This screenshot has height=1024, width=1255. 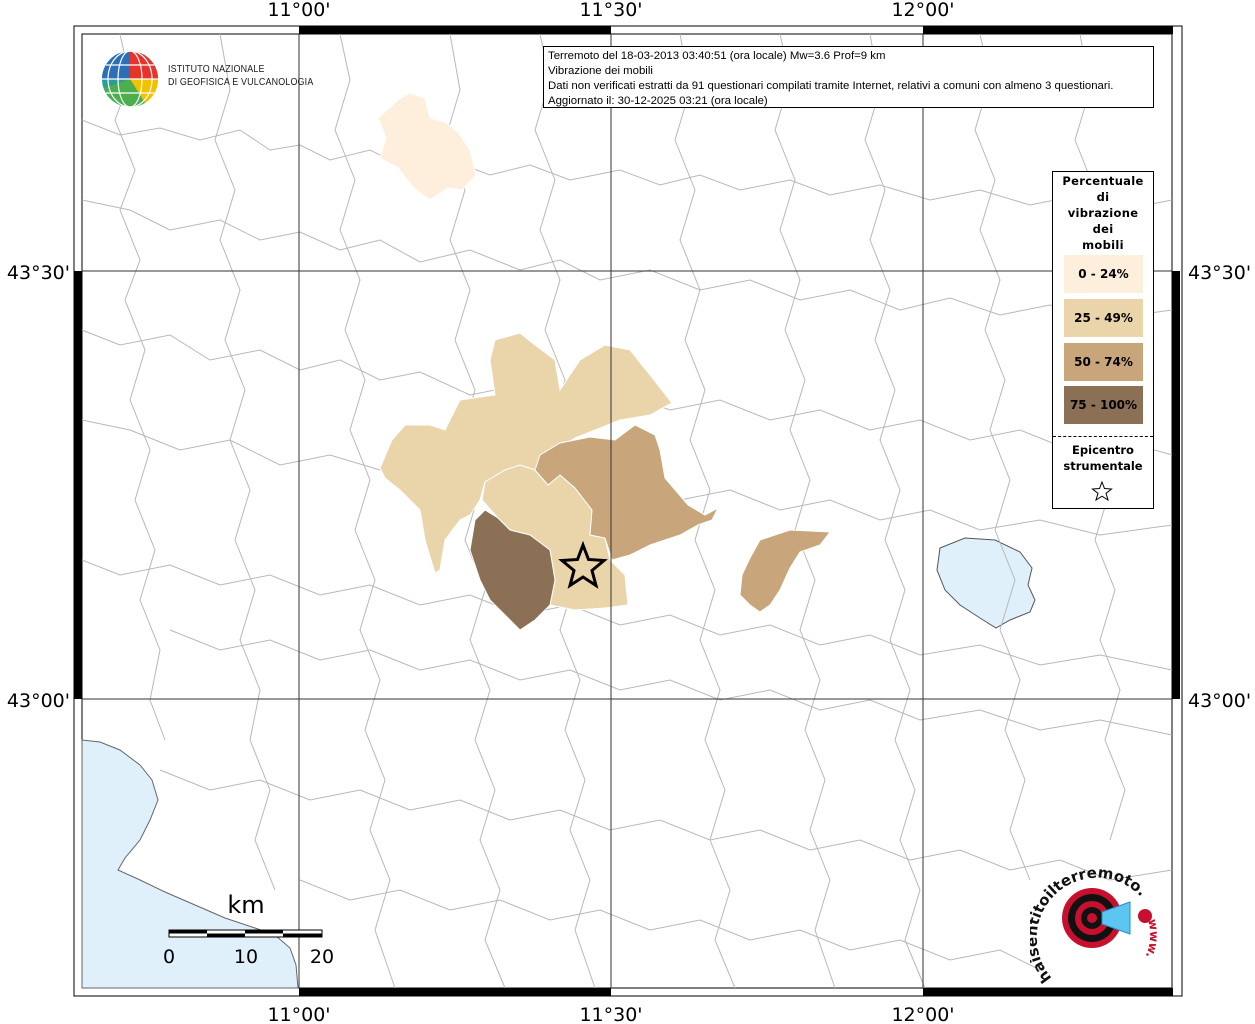 What do you see at coordinates (1103, 450) in the screenshot?
I see `legend-epicenter-line: Epicentro` at bounding box center [1103, 450].